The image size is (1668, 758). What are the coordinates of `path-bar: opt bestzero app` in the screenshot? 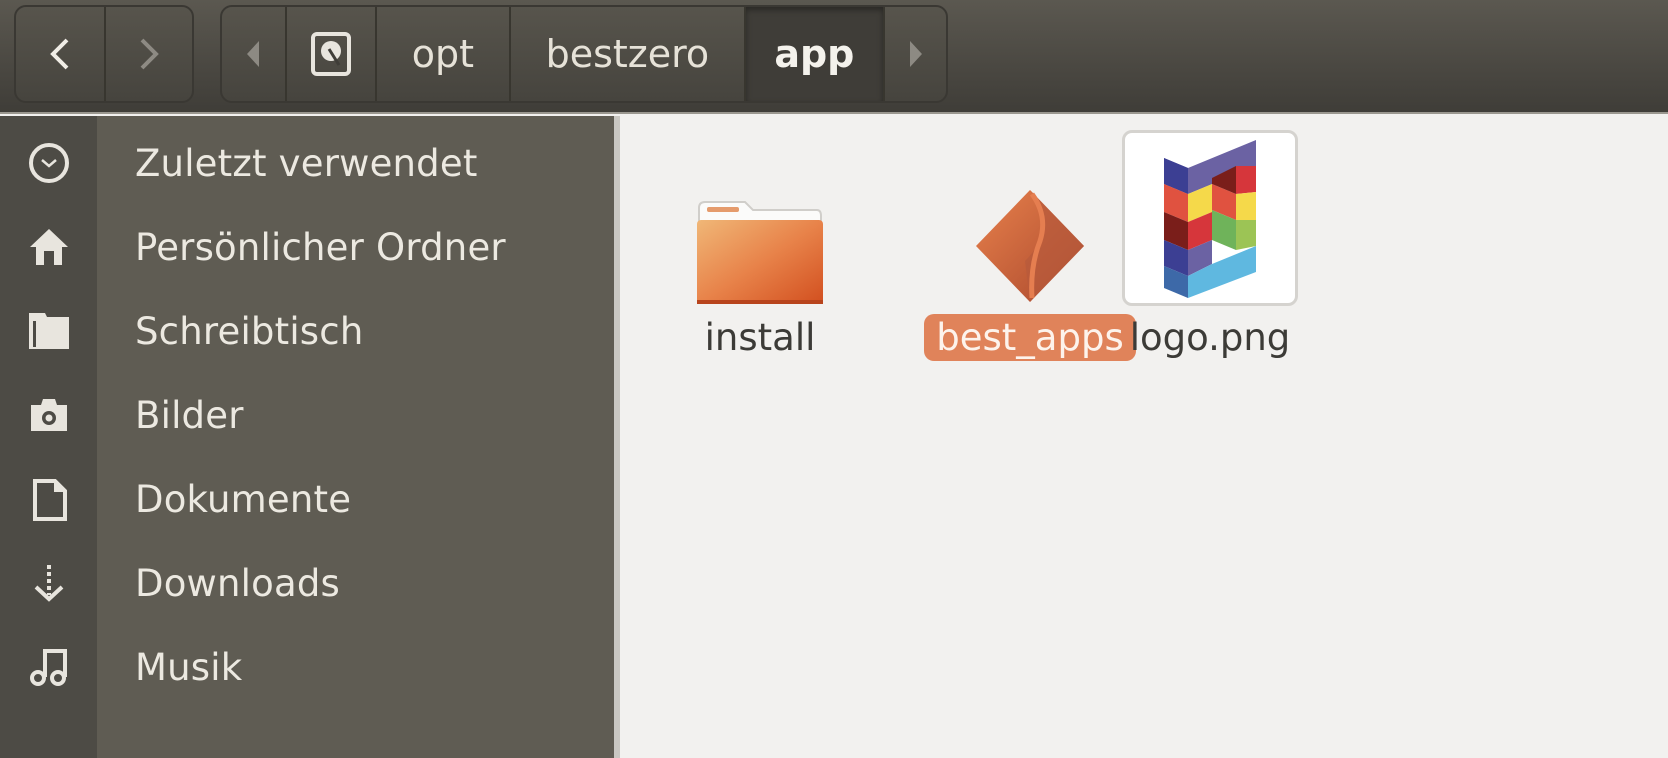 It's located at (584, 54).